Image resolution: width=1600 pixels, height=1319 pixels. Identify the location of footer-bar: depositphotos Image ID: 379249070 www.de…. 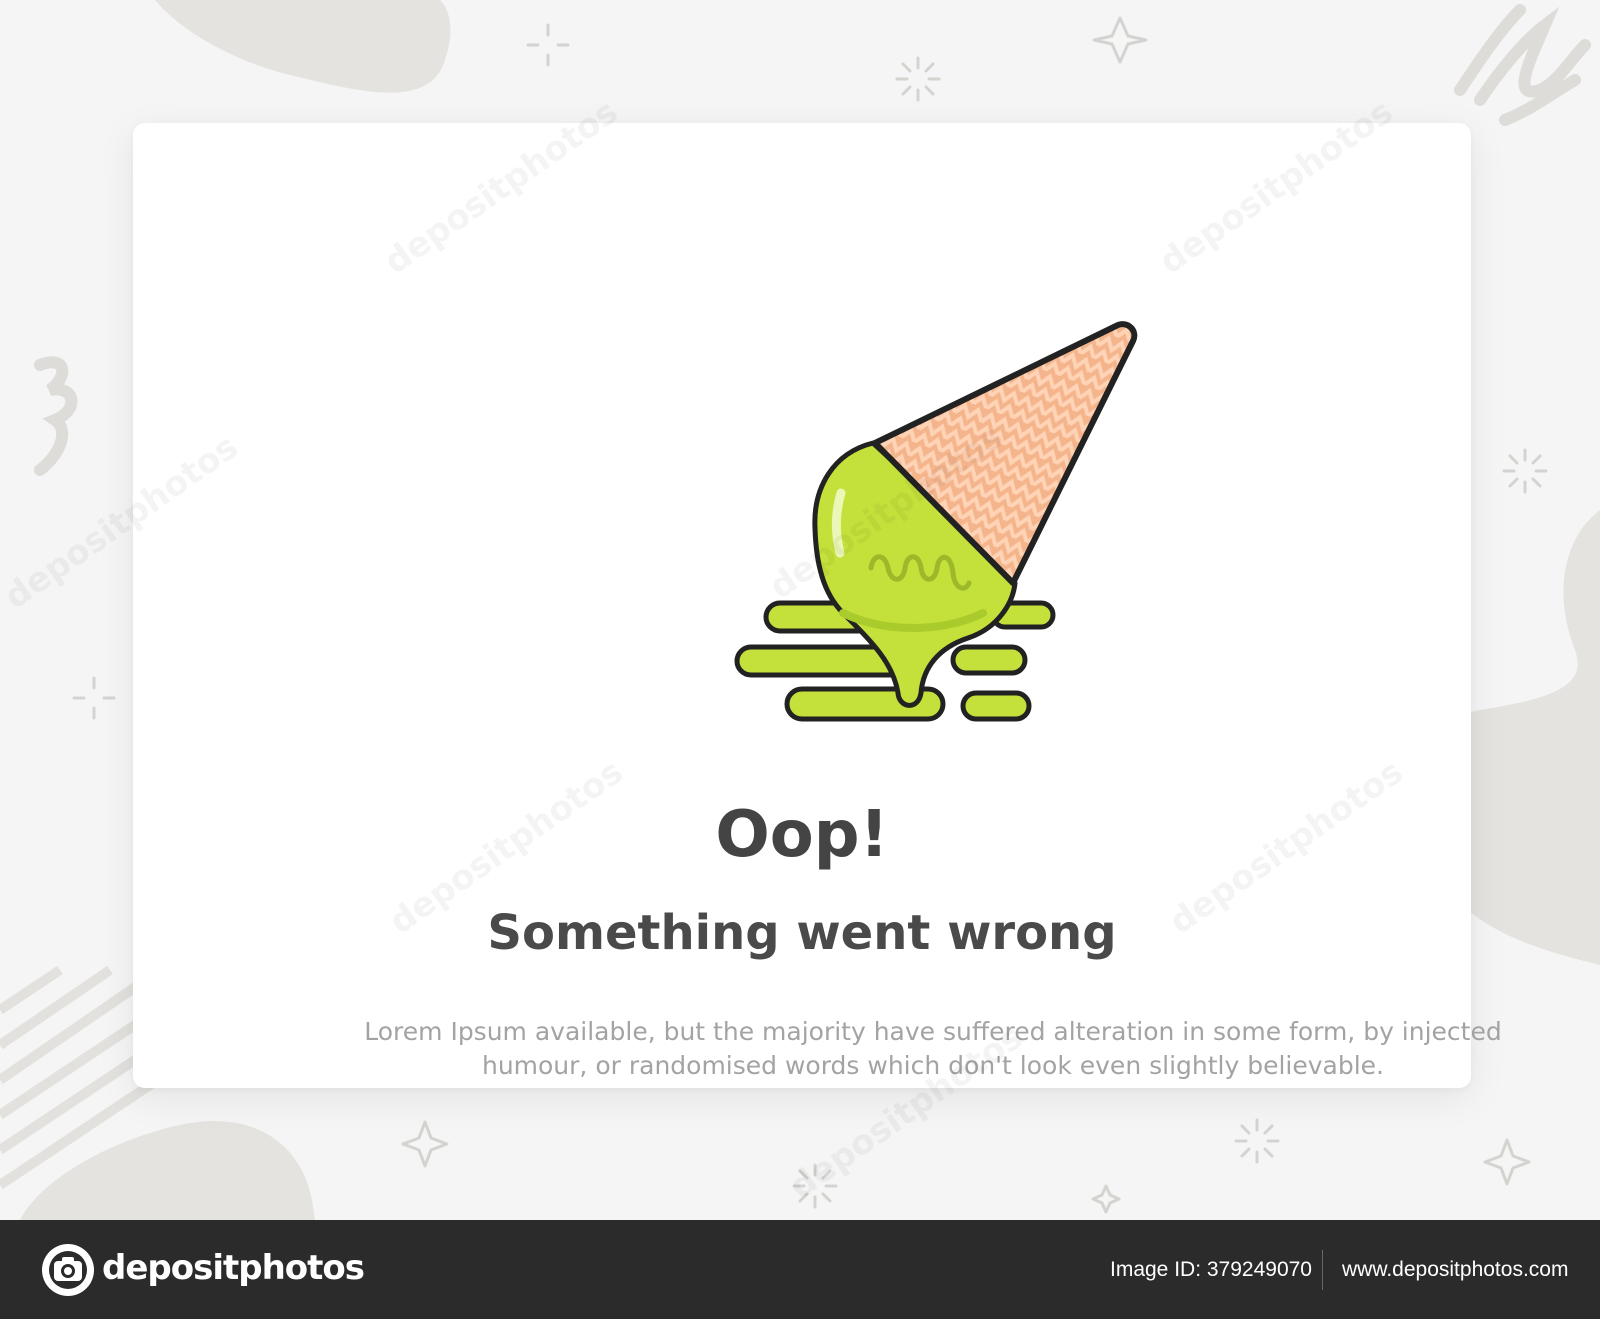
(800, 1269).